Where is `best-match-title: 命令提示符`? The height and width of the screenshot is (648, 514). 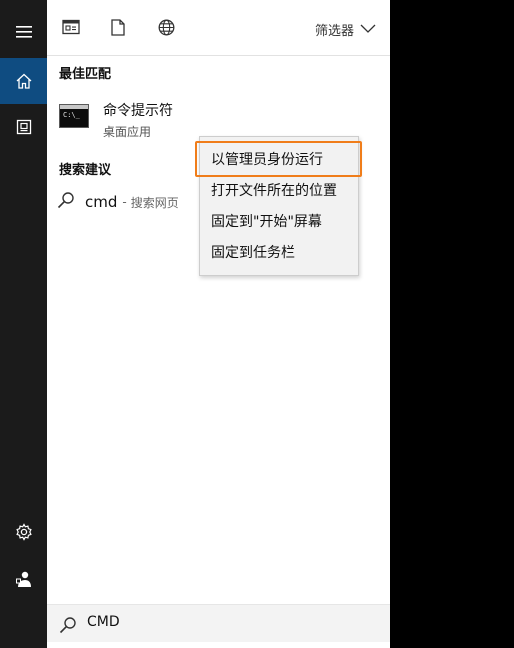
best-match-title: 命令提示符 is located at coordinates (138, 111).